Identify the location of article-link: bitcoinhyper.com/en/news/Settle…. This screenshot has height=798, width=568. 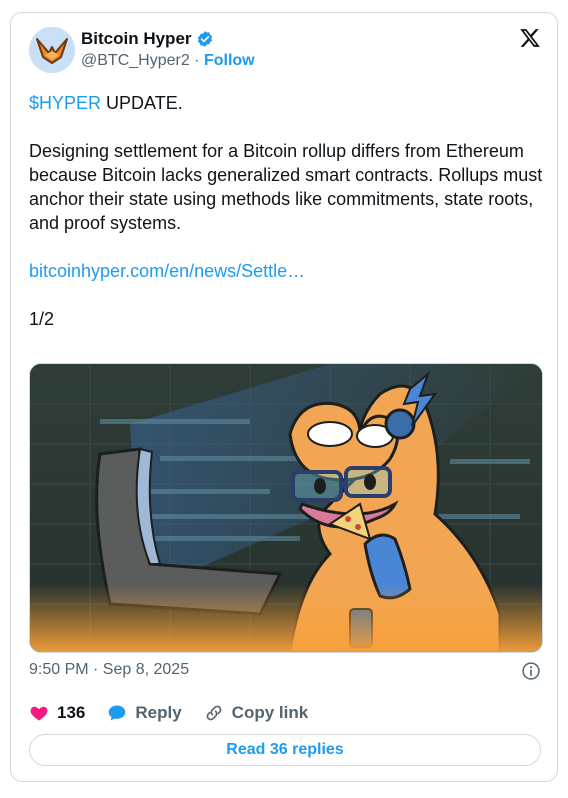
(167, 271).